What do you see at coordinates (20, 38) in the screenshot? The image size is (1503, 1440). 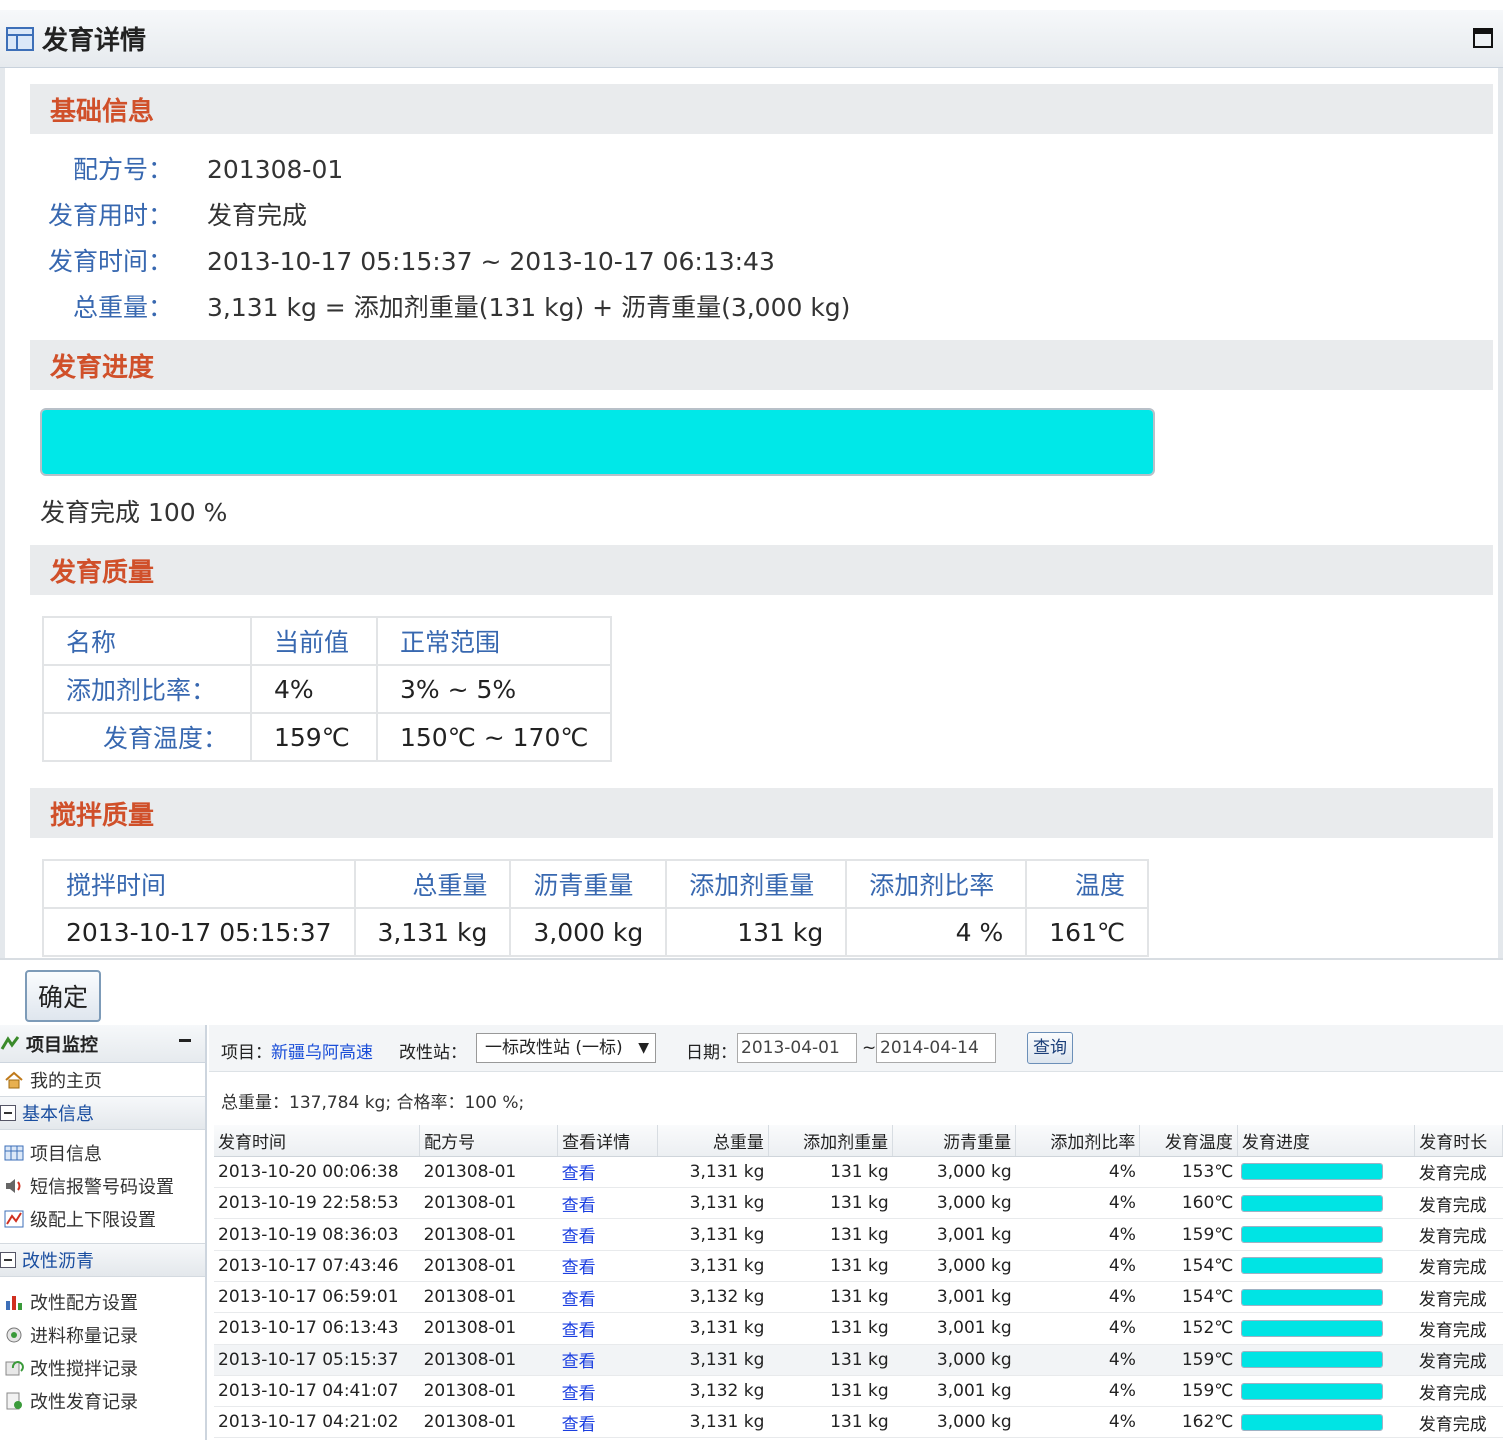 I see `table-icon` at bounding box center [20, 38].